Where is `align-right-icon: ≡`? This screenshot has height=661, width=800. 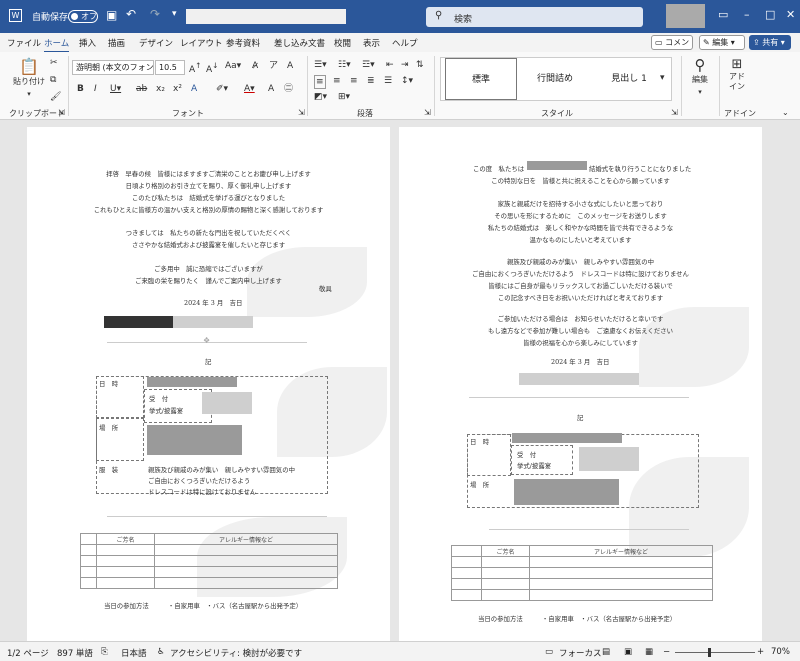 align-right-icon: ≡ is located at coordinates (354, 81).